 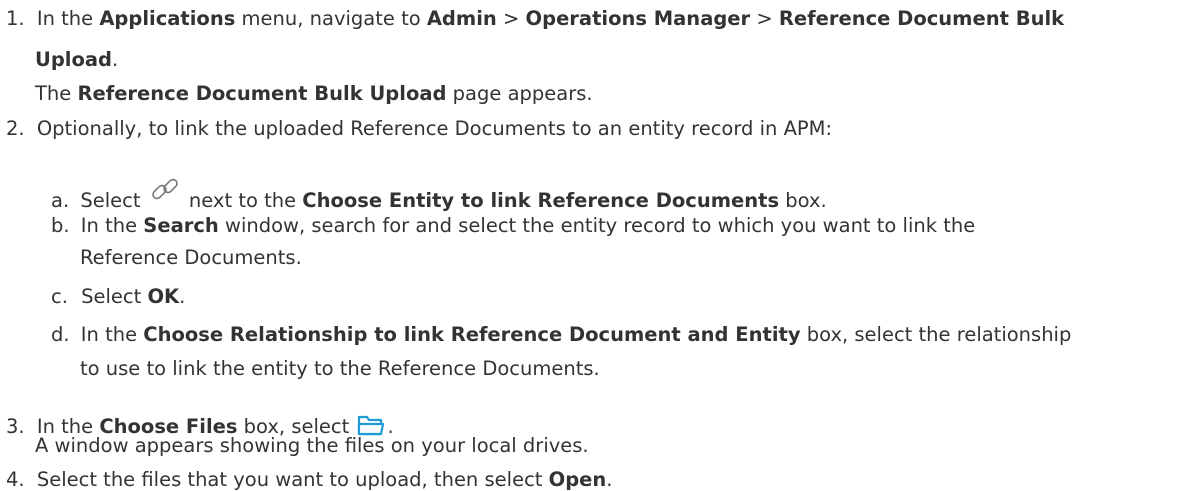 I want to click on menu-reference-document-bulk-upload: Reference Document Bulk, so click(x=921, y=18).